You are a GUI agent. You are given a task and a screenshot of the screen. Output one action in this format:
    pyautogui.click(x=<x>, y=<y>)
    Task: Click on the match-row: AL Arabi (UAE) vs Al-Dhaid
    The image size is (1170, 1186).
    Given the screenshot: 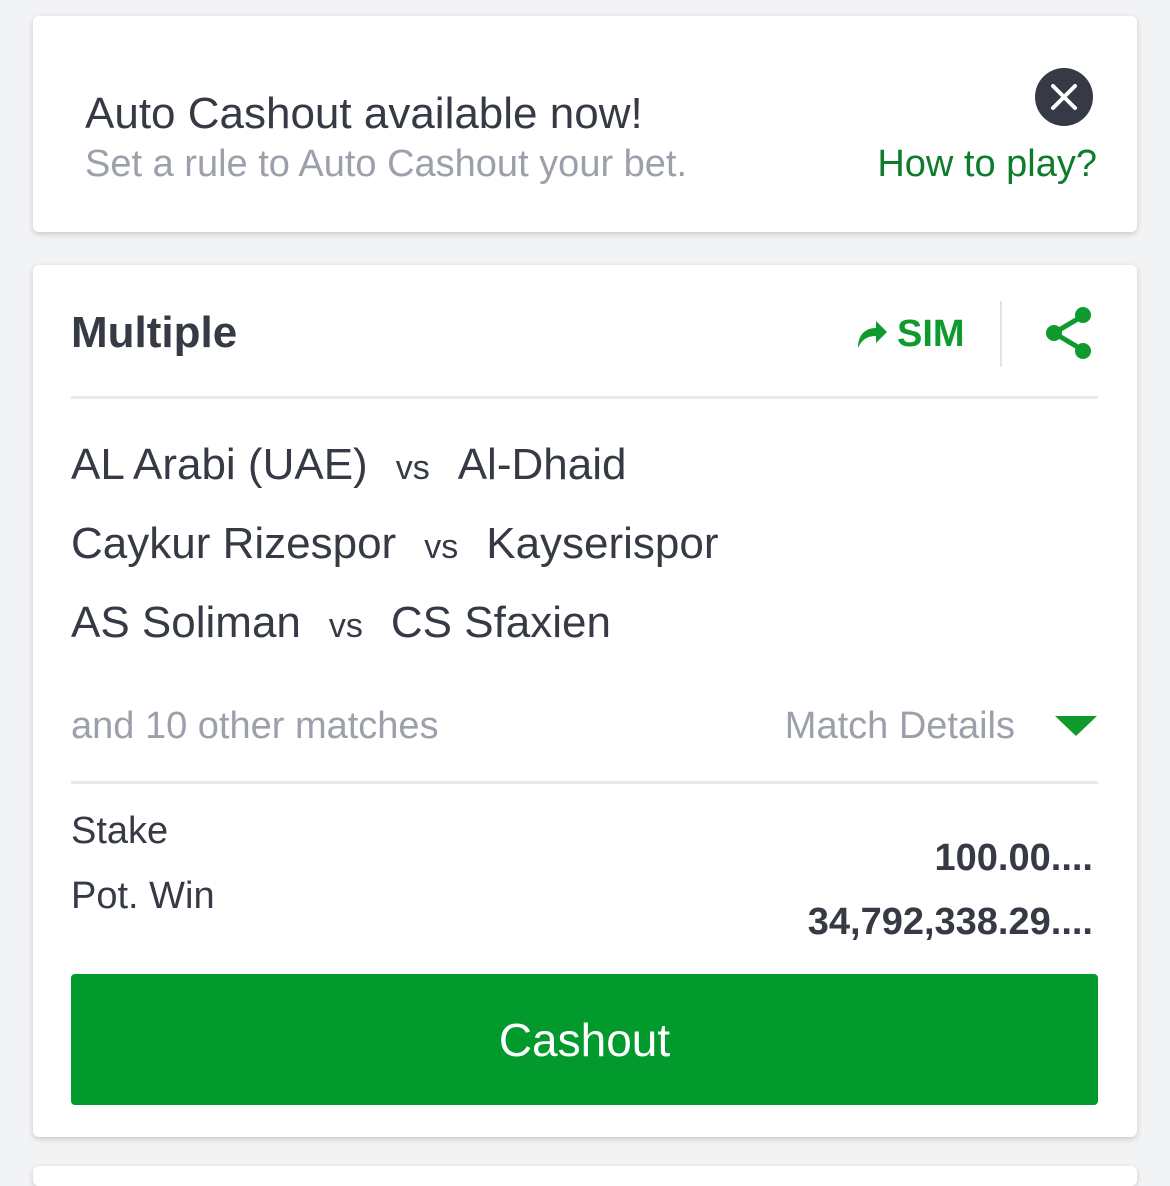 What is the action you would take?
    pyautogui.click(x=348, y=466)
    